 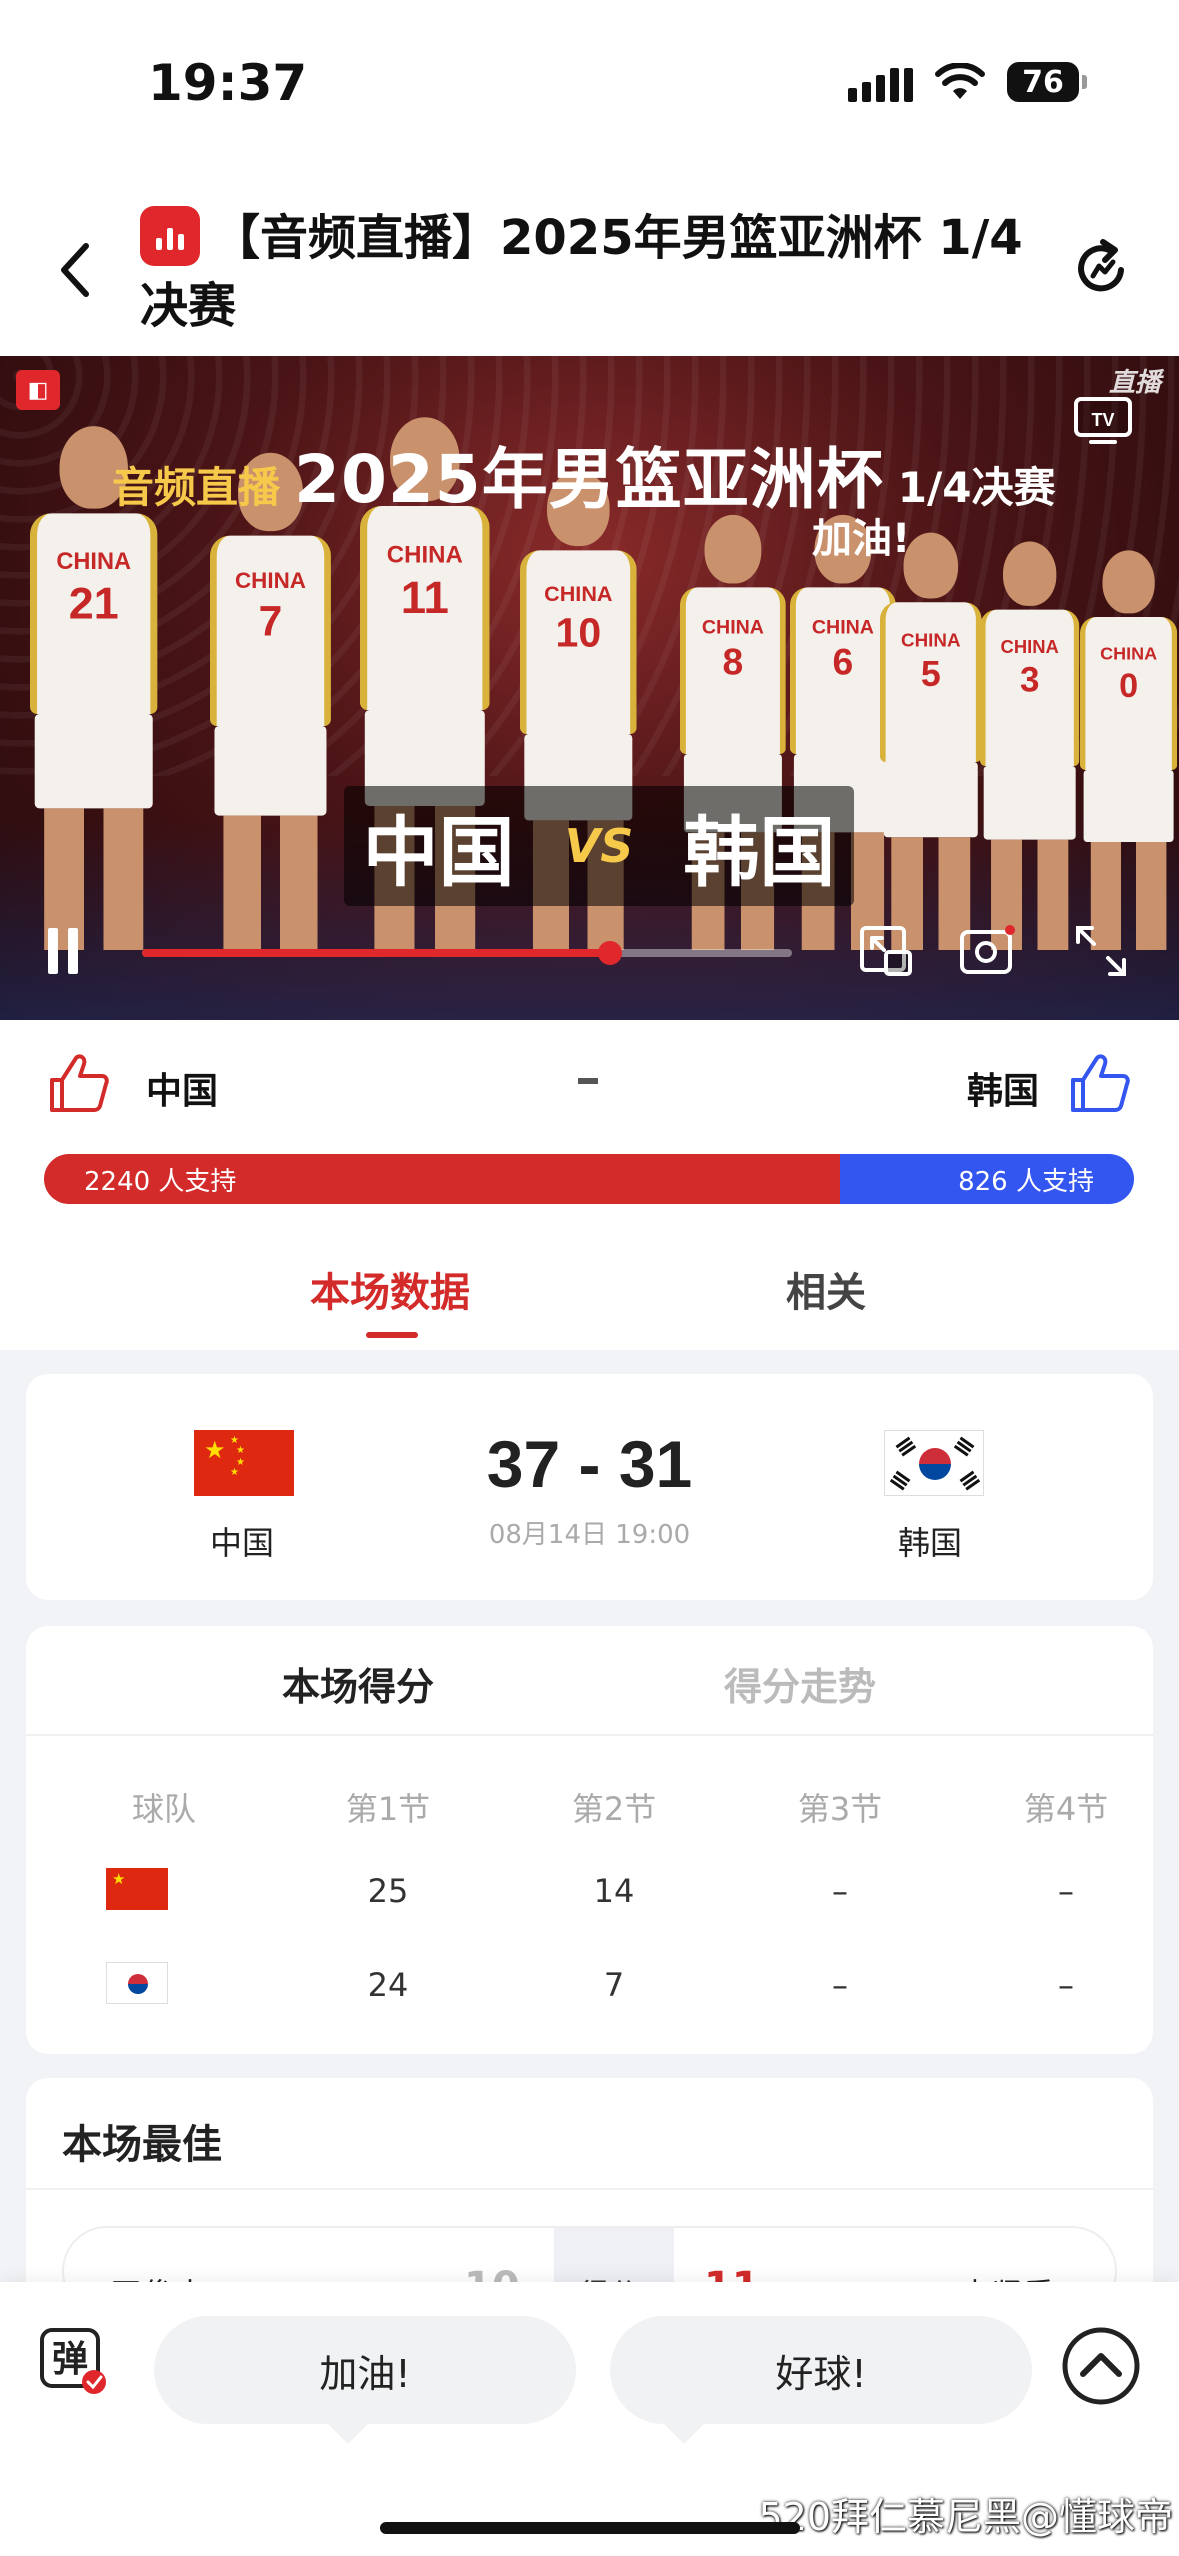 I want to click on back-arrow-icon, so click(x=76, y=270).